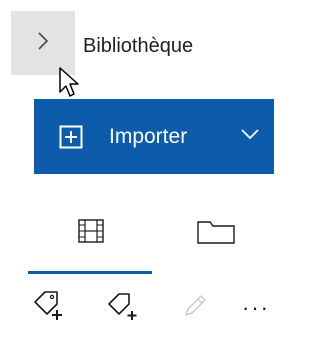  I want to click on chevron-right-icon, so click(43, 43).